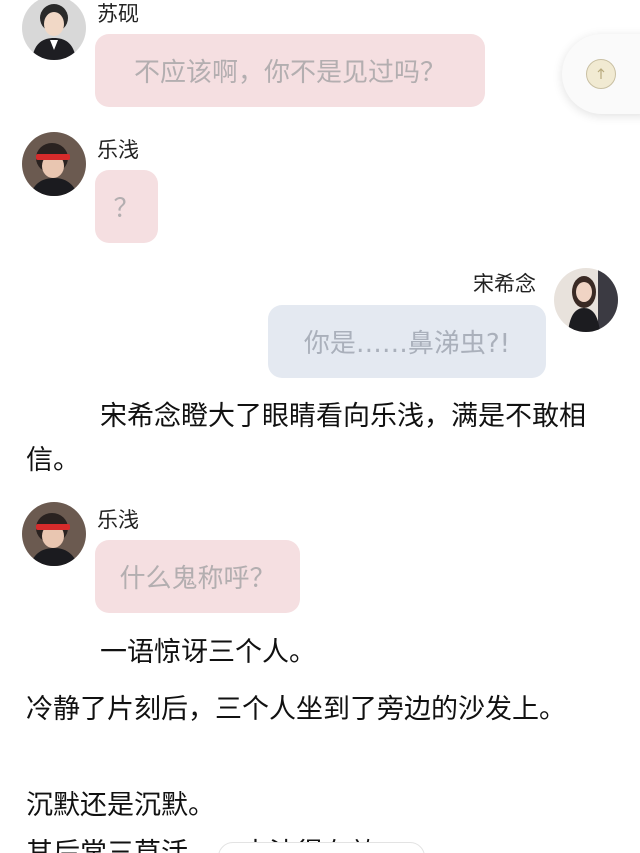 The image size is (640, 853). Describe the element at coordinates (118, 14) in the screenshot. I see `sender-name: 苏砚` at that location.